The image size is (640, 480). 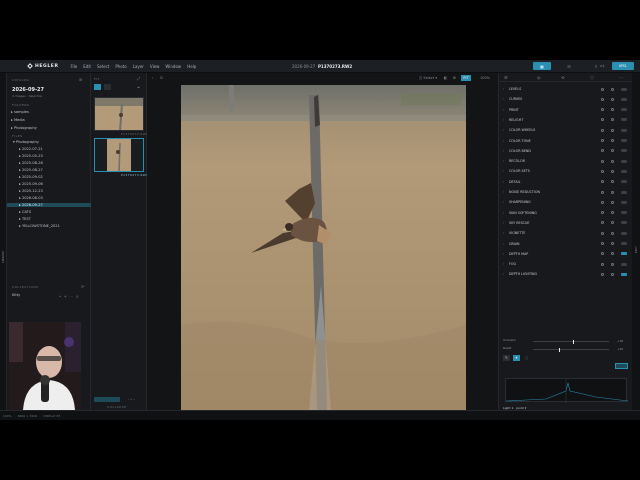 I want to click on tree-item: ▸ 2025-08-26, so click(x=31, y=163).